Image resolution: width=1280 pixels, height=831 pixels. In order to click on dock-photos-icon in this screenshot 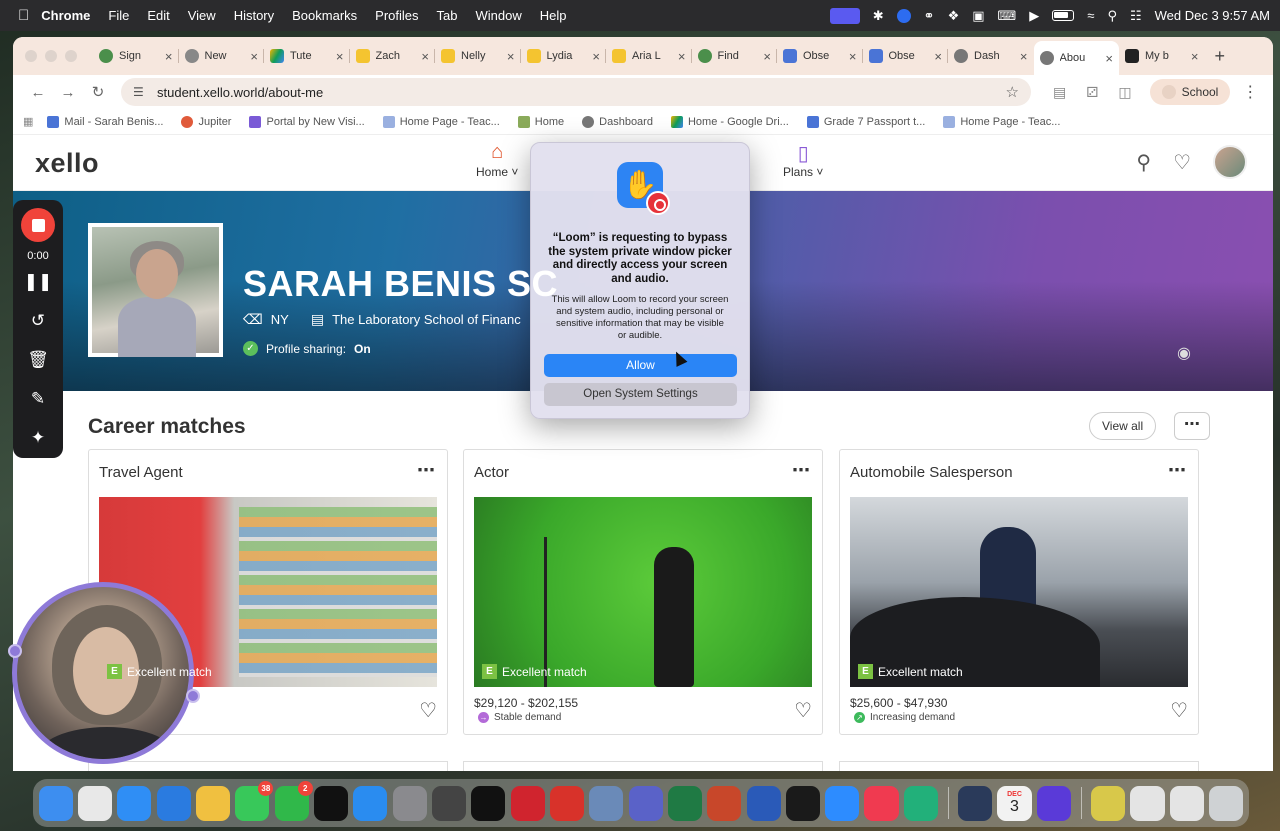, I will do `click(213, 803)`.